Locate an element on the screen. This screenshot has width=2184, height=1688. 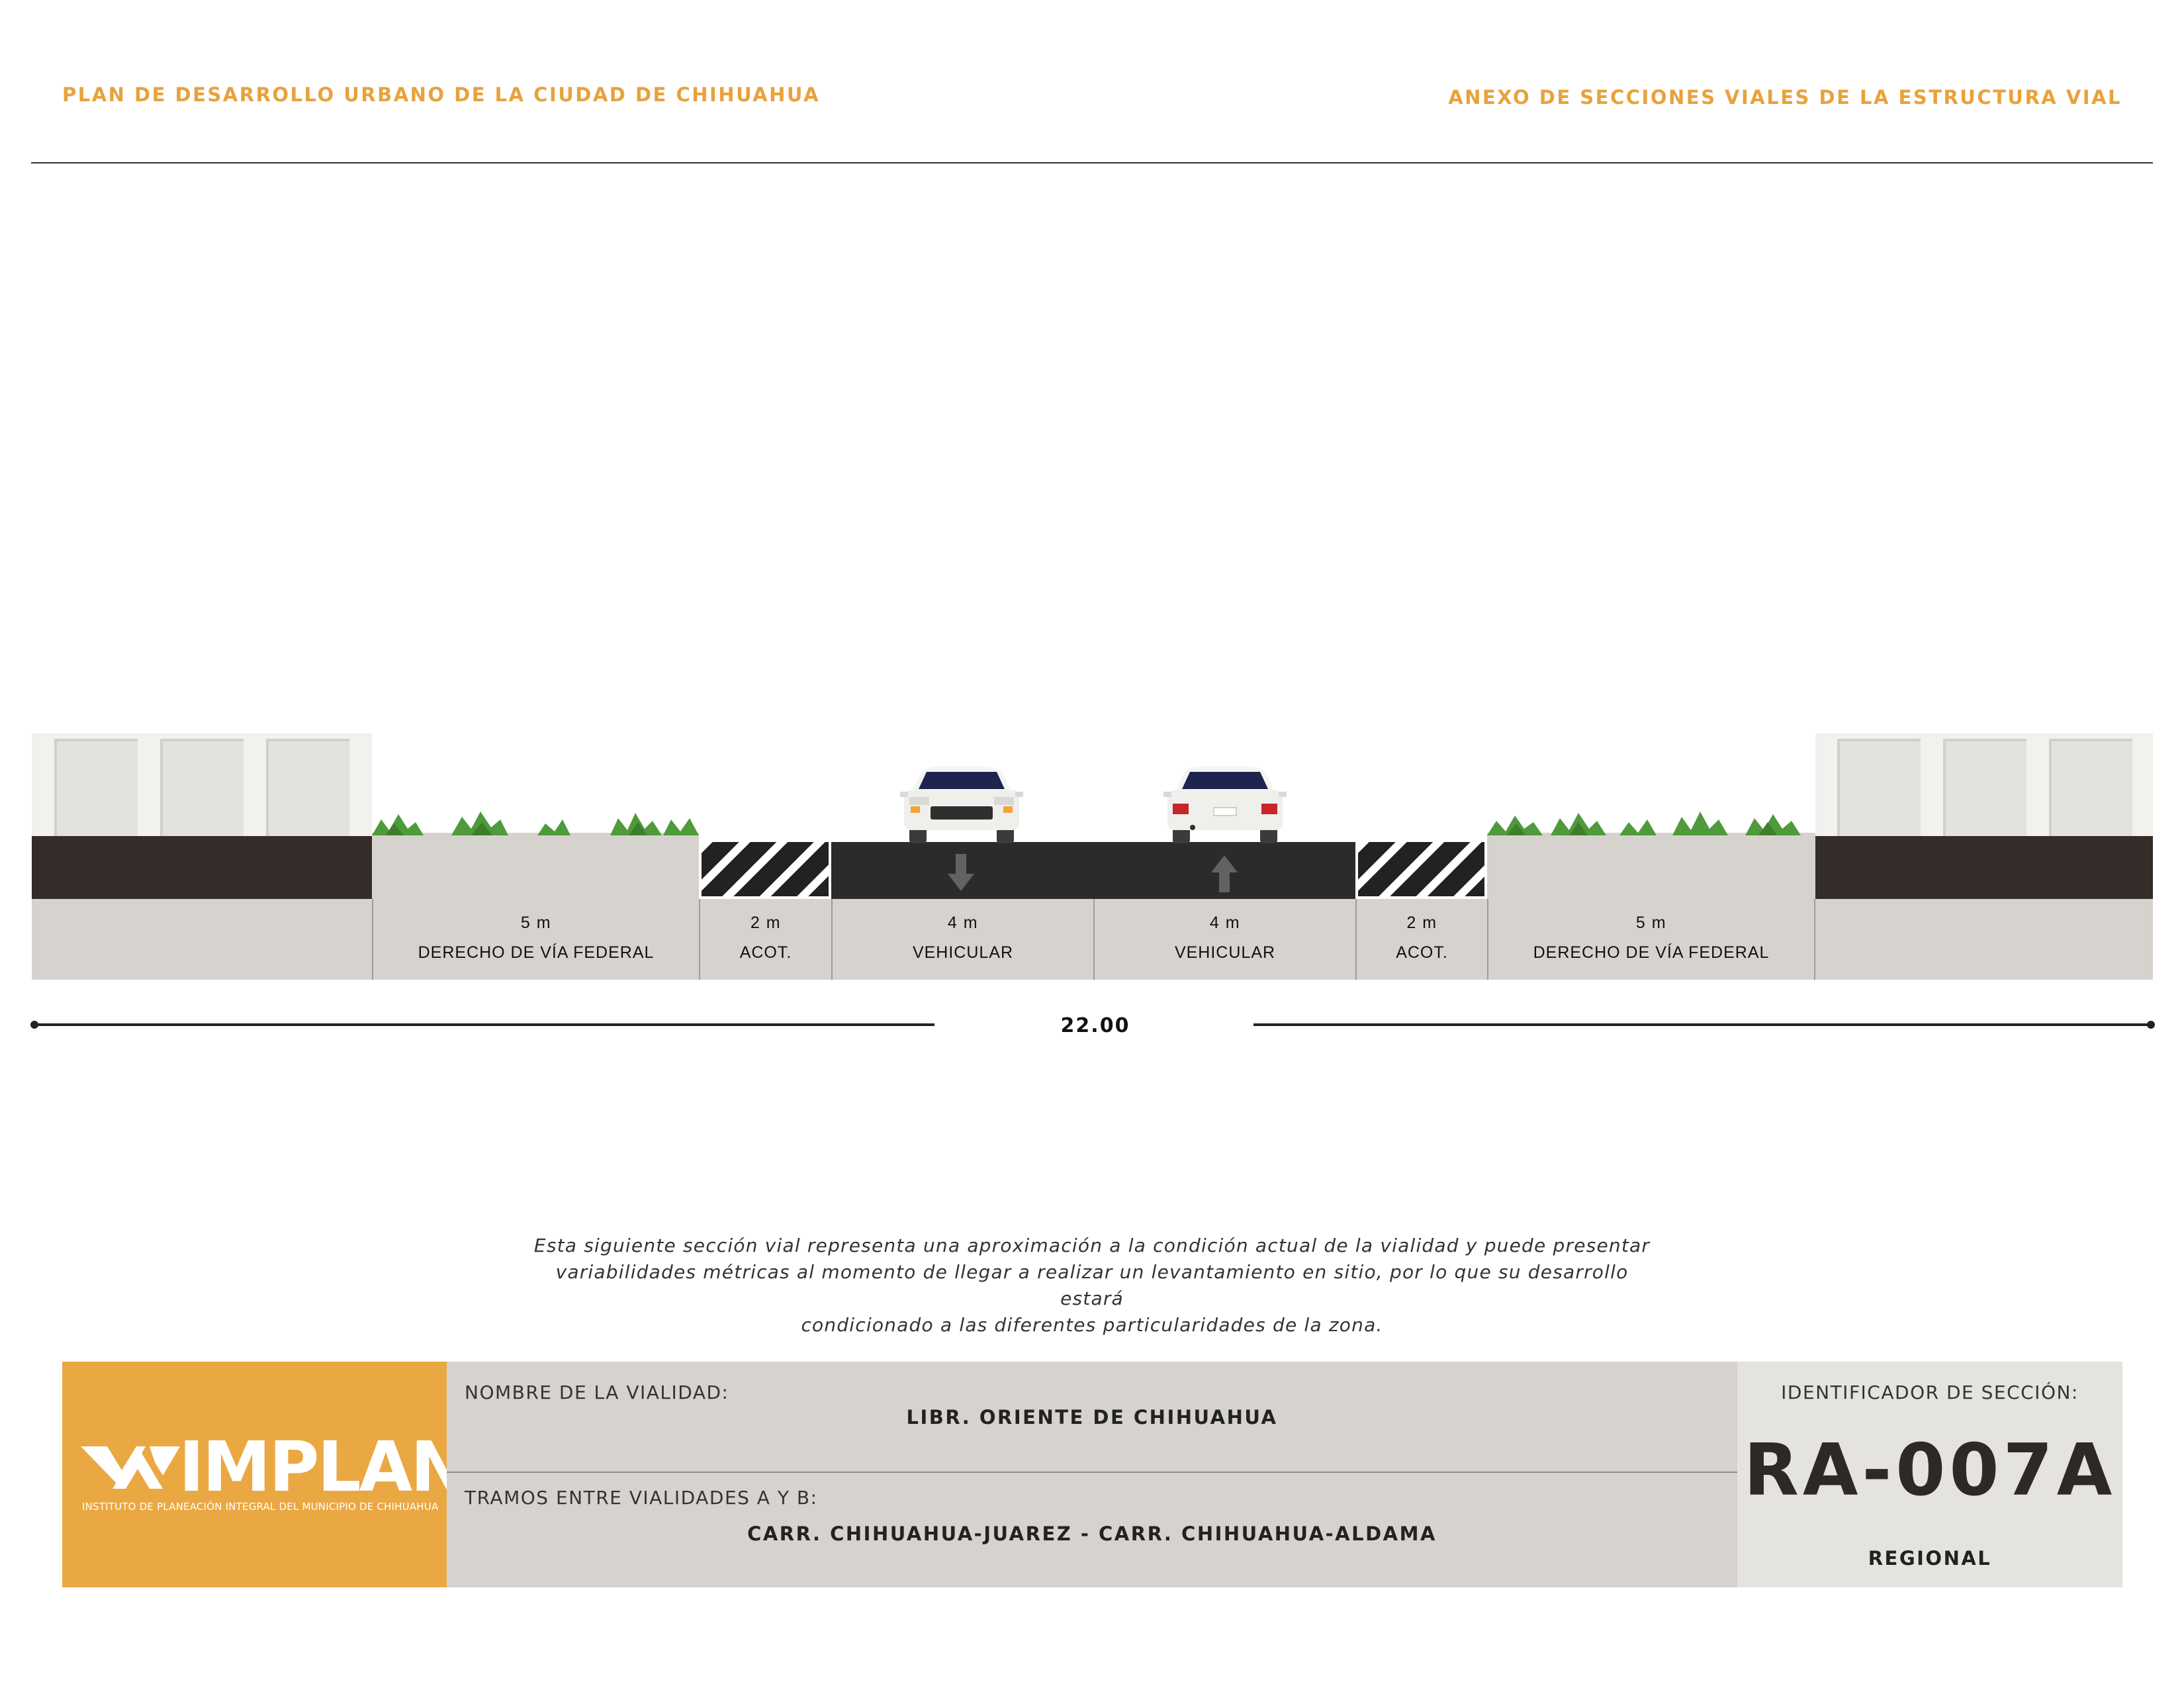
segment-between-label: TRAMOS ENTRE VIALIDADES A Y B: is located at coordinates (641, 1498).